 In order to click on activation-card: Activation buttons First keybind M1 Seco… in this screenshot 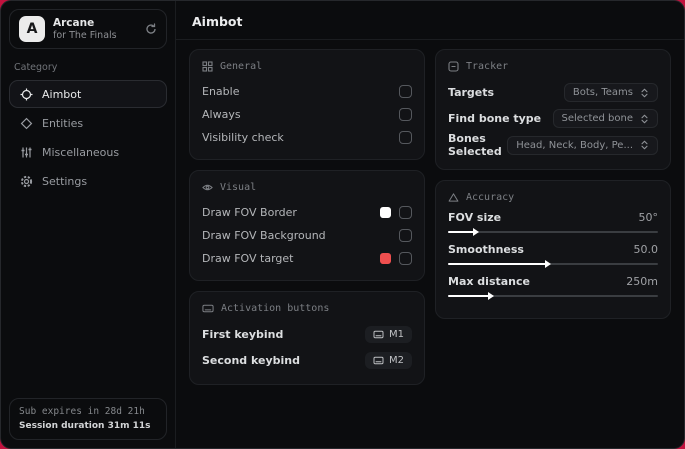, I will do `click(307, 338)`.